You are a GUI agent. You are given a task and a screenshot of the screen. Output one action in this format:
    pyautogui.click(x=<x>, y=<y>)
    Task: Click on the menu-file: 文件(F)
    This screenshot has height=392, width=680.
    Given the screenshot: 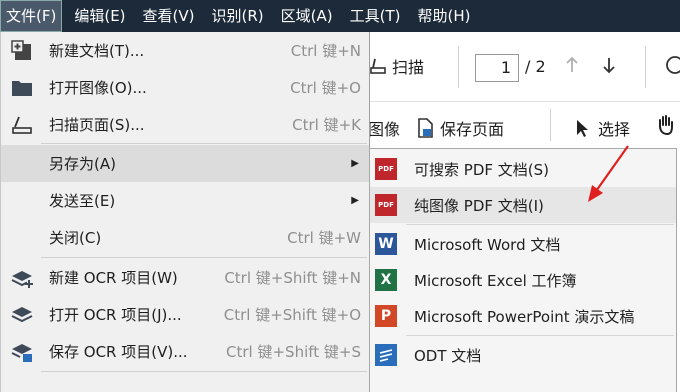 What is the action you would take?
    pyautogui.click(x=31, y=16)
    